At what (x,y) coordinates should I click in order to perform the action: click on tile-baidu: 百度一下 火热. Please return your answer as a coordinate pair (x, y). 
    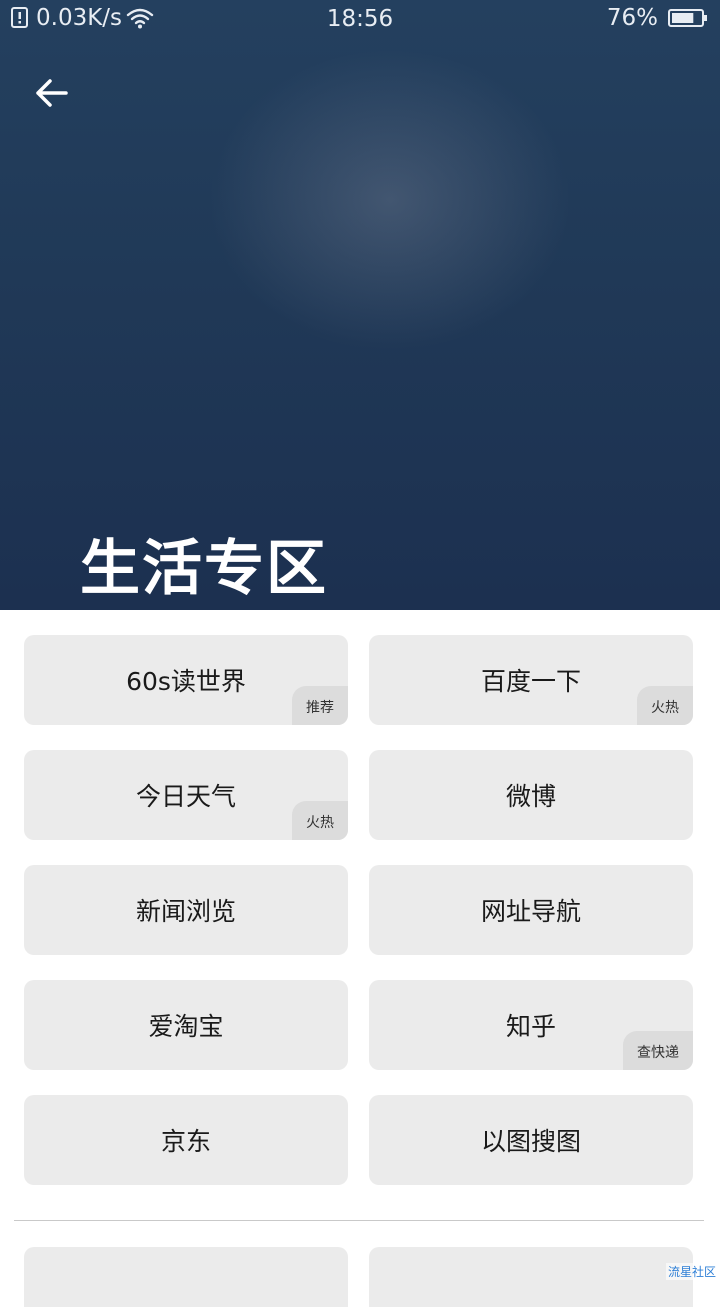
    Looking at the image, I should click on (531, 680).